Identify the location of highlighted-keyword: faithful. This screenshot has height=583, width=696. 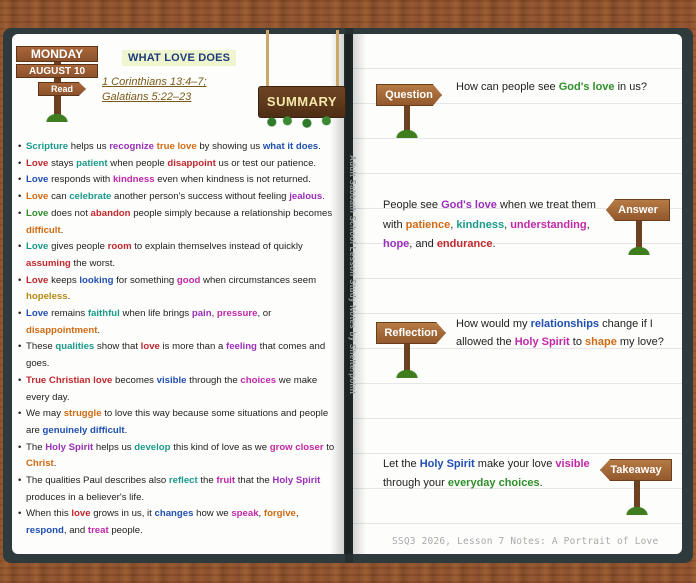
(103, 314).